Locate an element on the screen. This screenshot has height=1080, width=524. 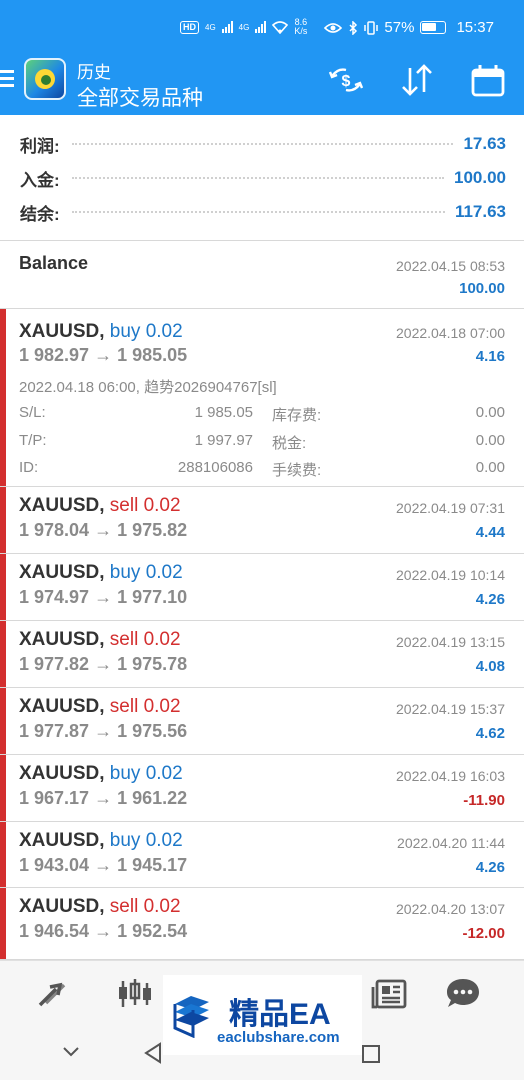
vibrate-icon is located at coordinates (371, 27).